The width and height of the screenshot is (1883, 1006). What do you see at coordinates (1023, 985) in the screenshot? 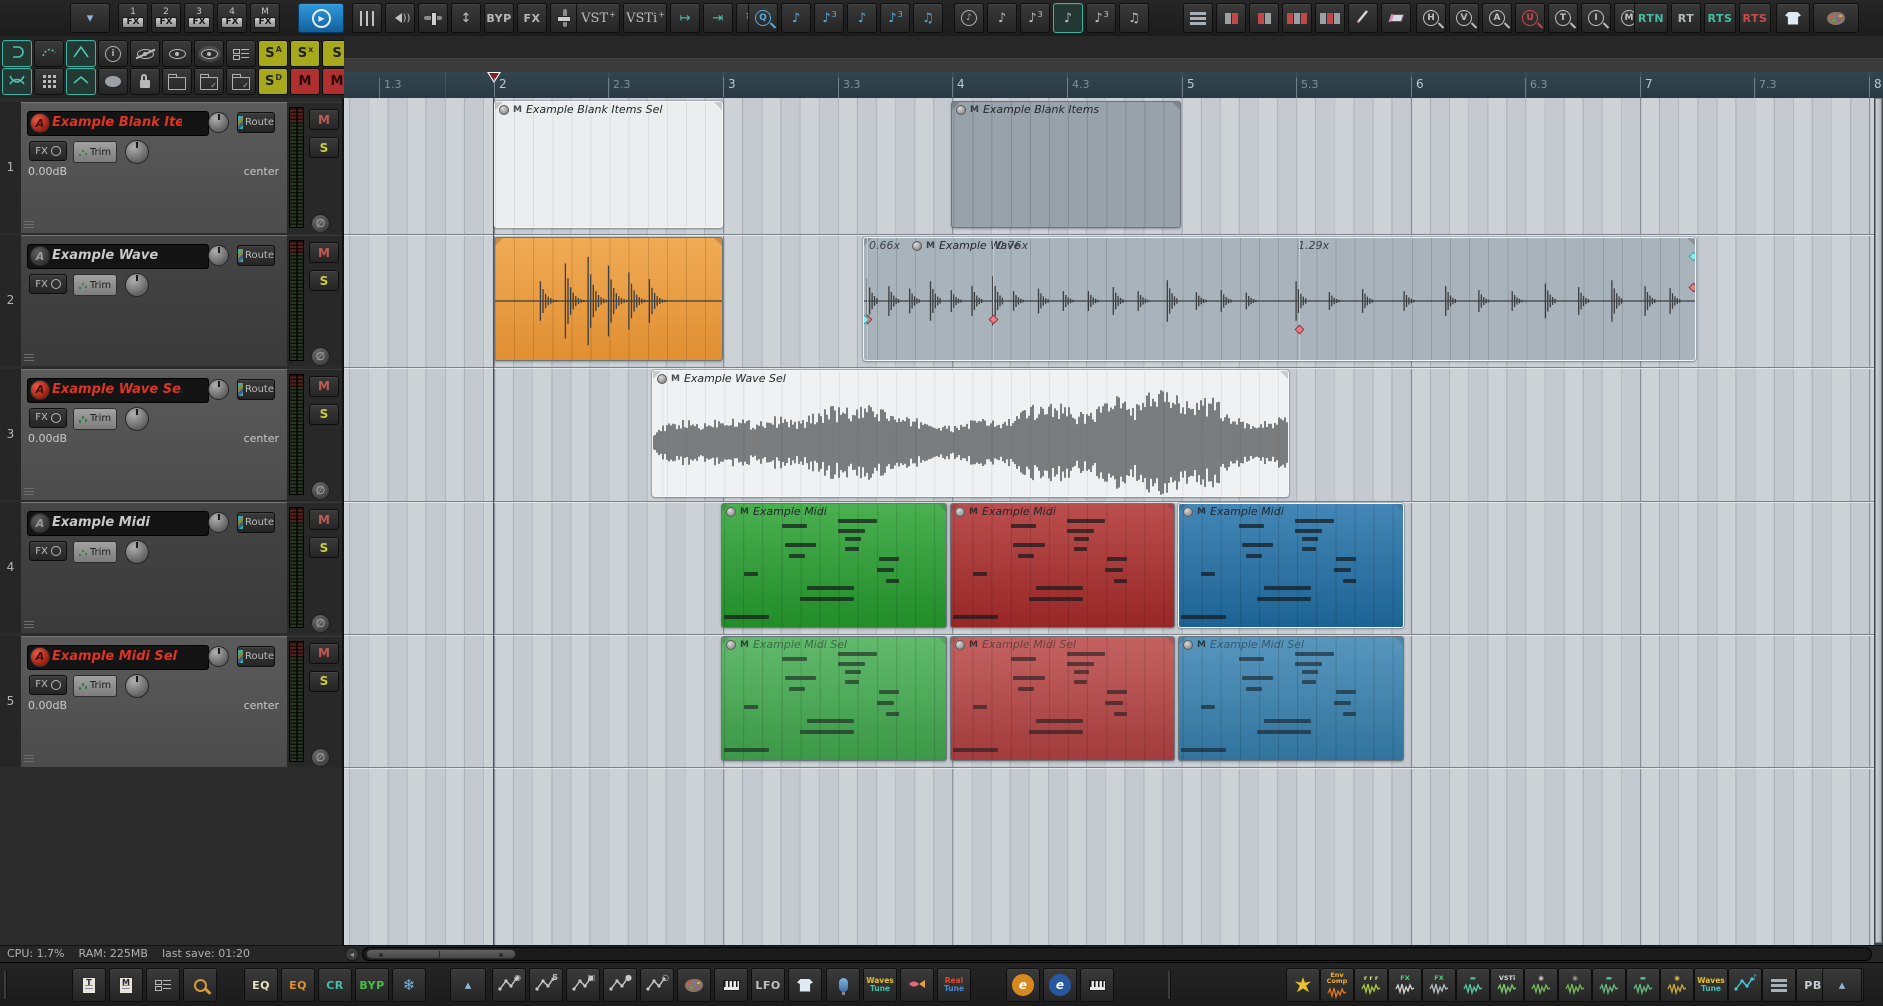
I see `melodyne-orange-logo: e` at bounding box center [1023, 985].